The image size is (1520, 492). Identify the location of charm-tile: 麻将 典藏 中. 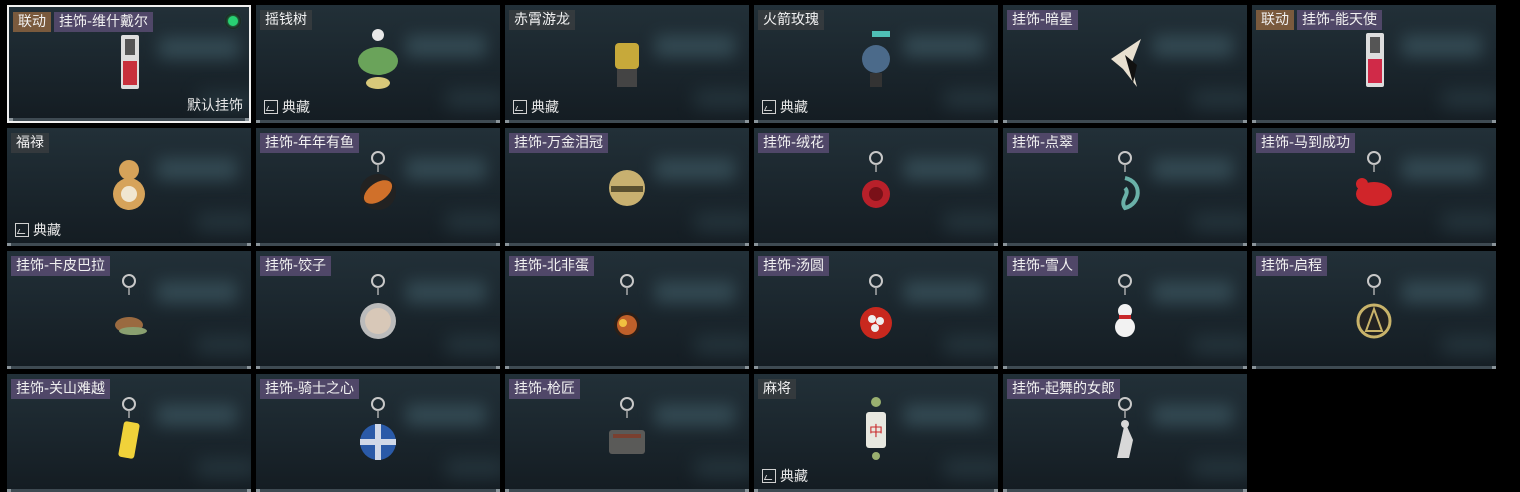
(876, 433).